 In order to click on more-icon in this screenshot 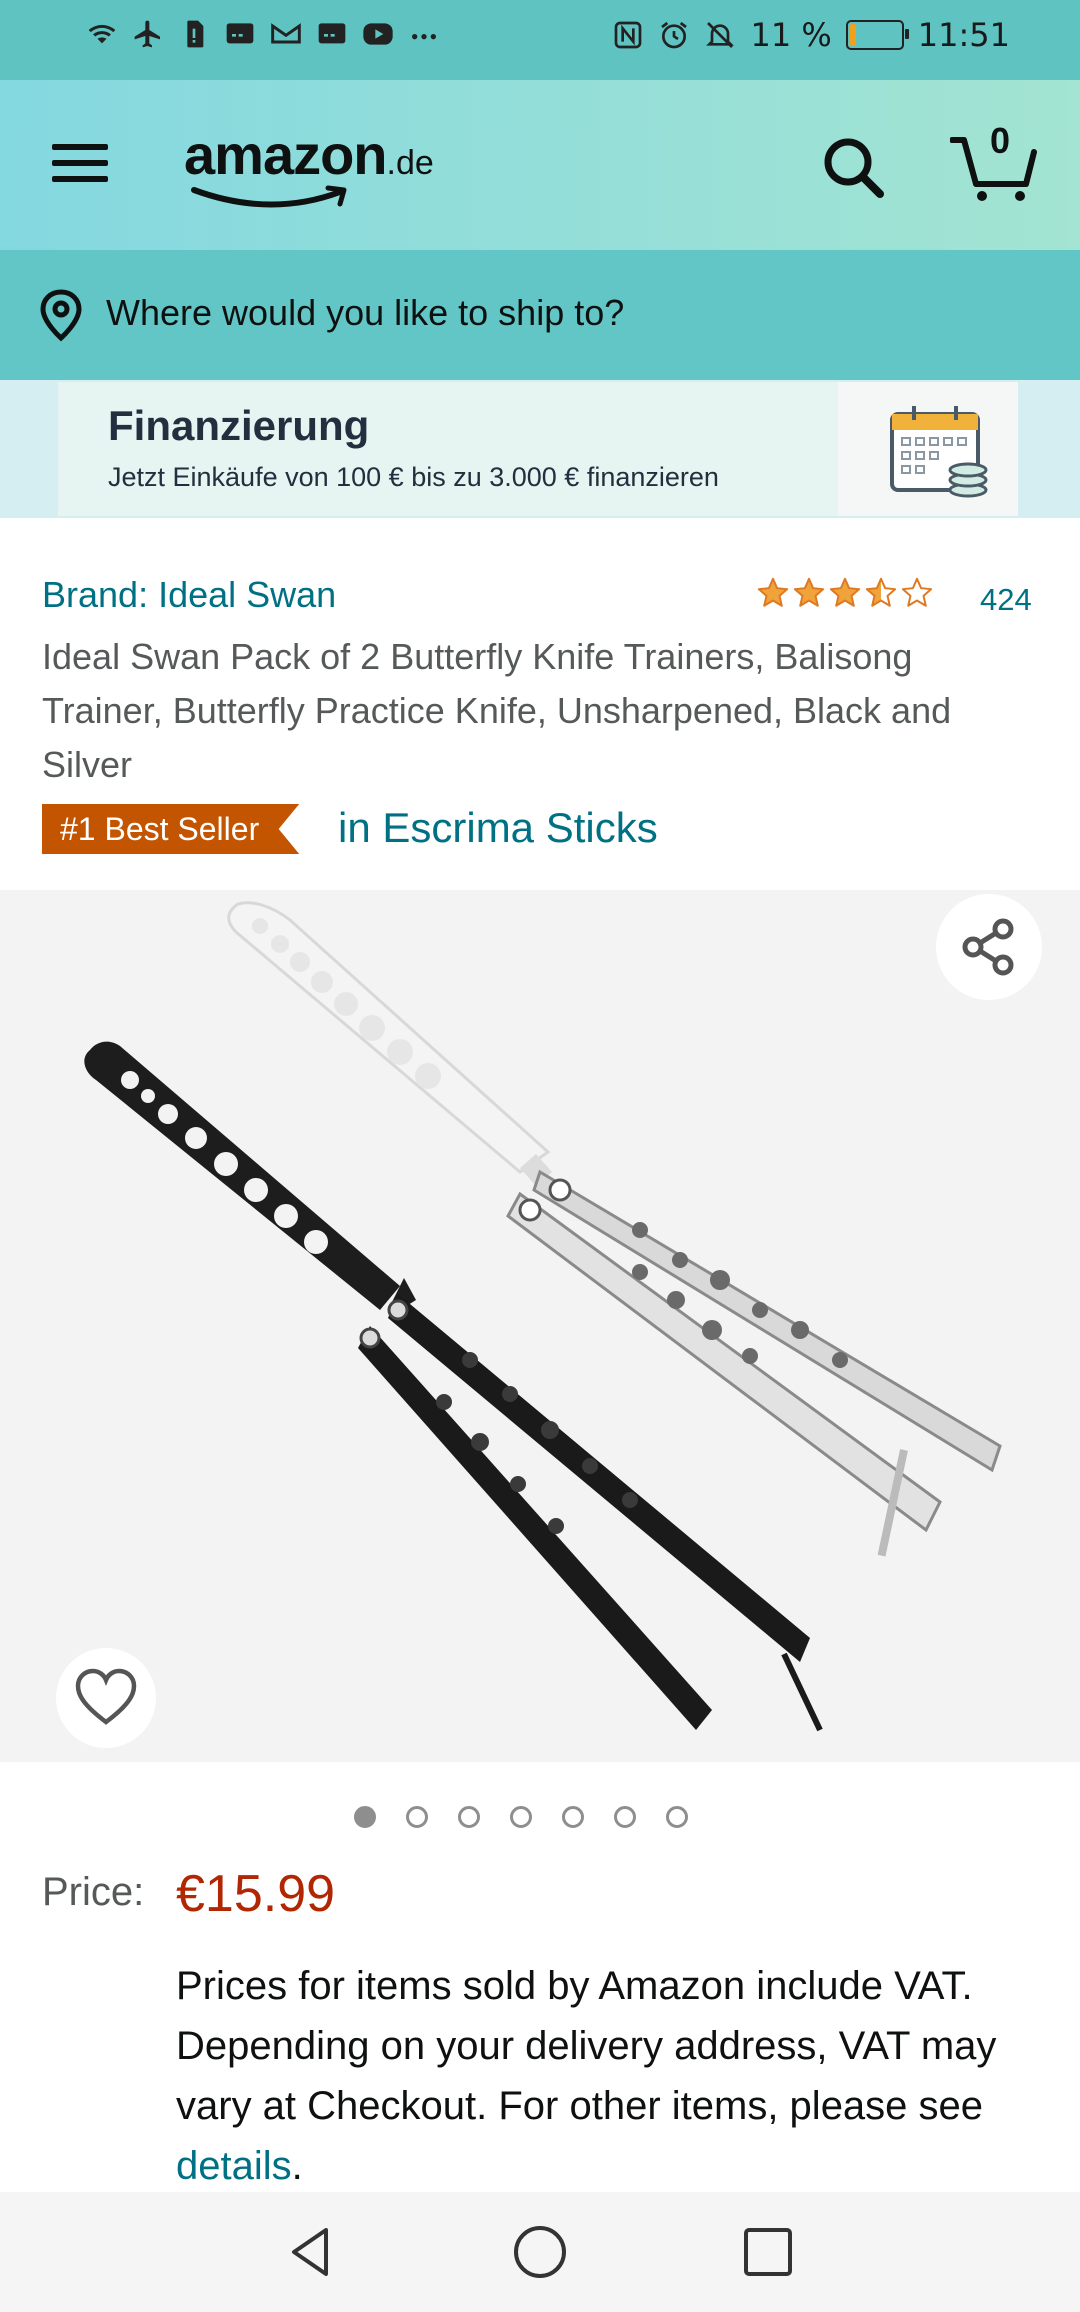, I will do `click(424, 34)`.